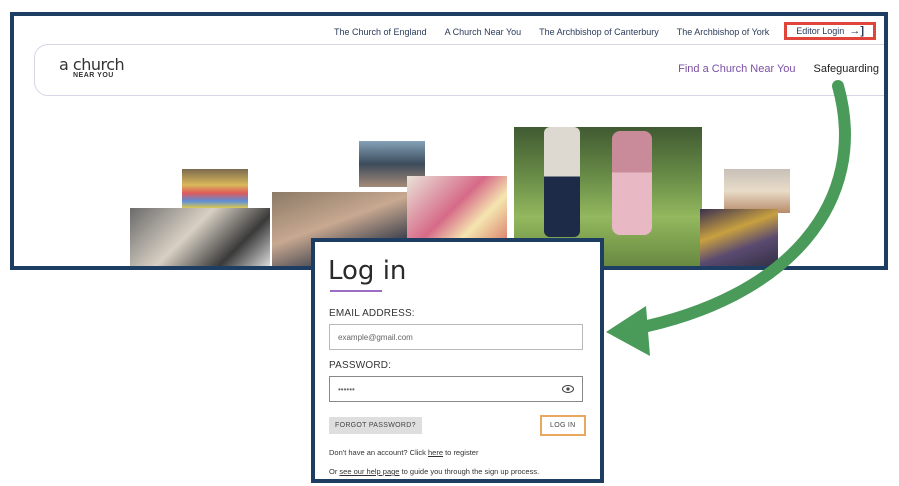 The width and height of the screenshot is (899, 486). I want to click on collage-figure-girl, so click(632, 183).